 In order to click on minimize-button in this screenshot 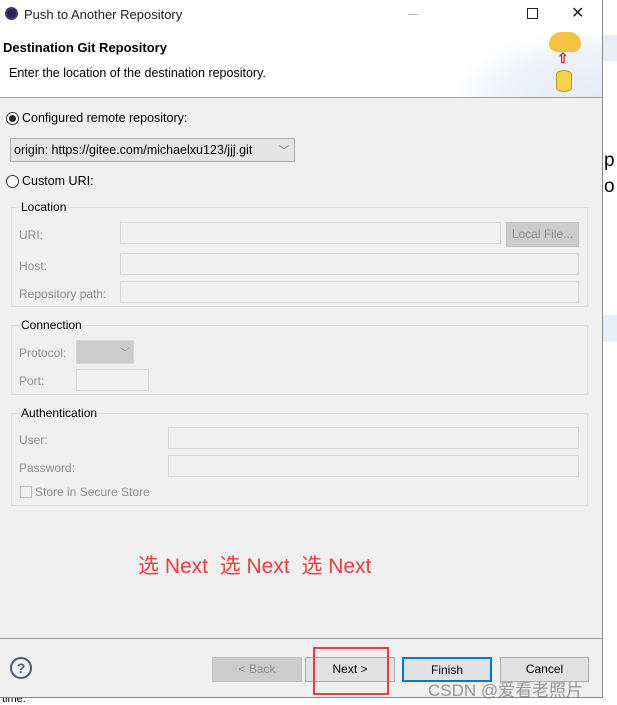, I will do `click(413, 14)`.